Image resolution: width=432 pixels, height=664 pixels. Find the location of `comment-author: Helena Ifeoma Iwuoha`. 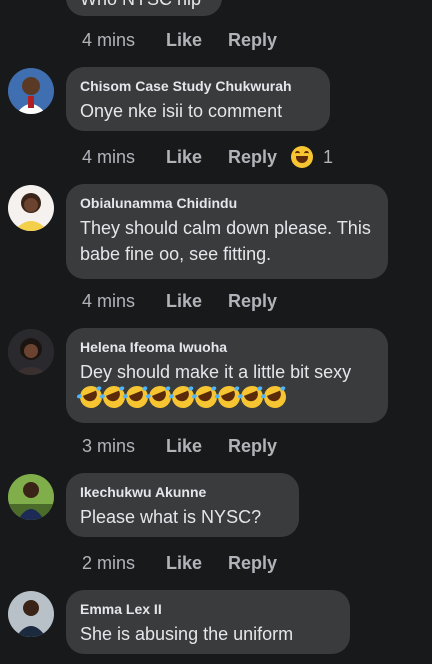

comment-author: Helena Ifeoma Iwuoha is located at coordinates (227, 347).